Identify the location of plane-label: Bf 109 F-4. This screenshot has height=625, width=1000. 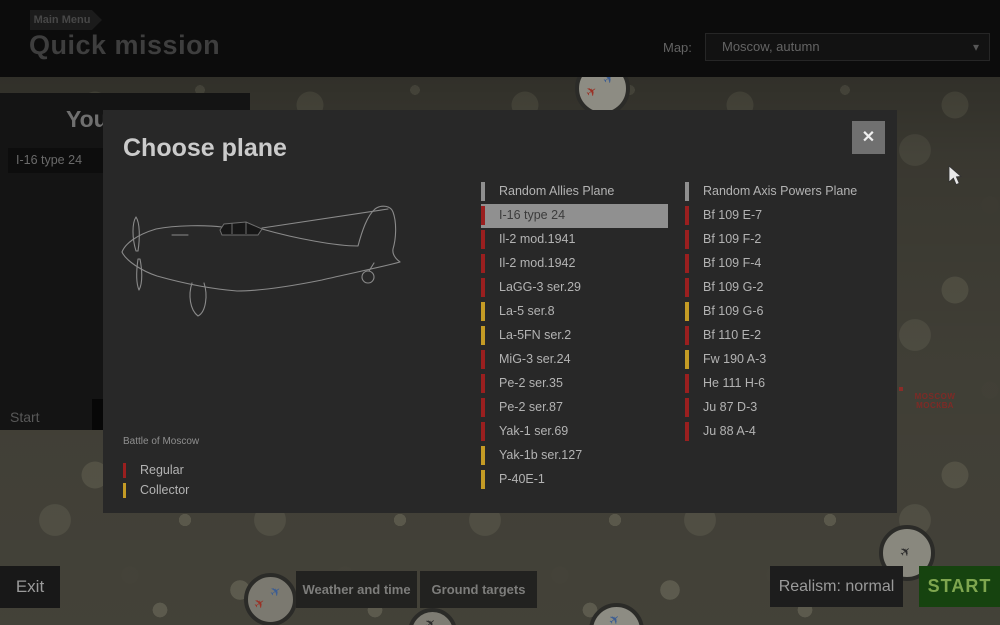
(732, 263).